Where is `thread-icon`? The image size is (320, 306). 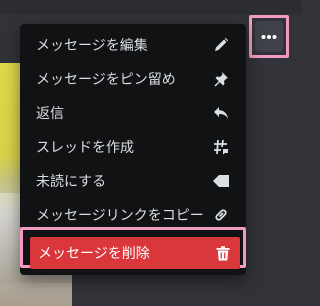 thread-icon is located at coordinates (221, 147).